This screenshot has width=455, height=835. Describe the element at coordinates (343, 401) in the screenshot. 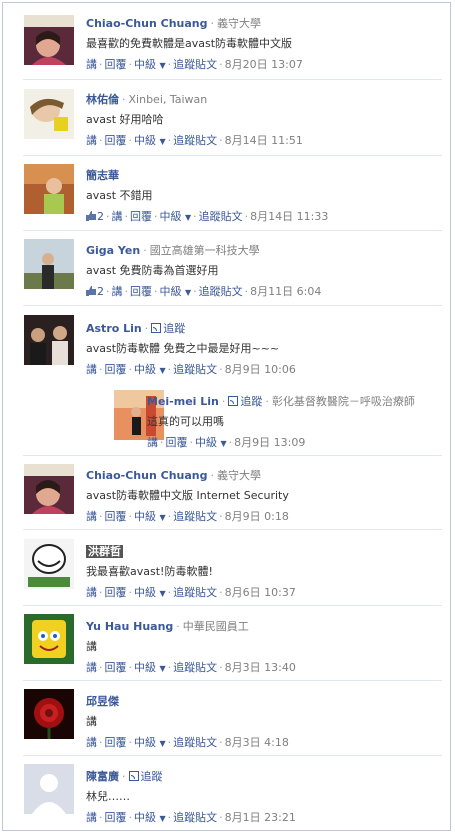

I see `author-affiliation: 彰化基督教醫院－呼吸治療師` at that location.